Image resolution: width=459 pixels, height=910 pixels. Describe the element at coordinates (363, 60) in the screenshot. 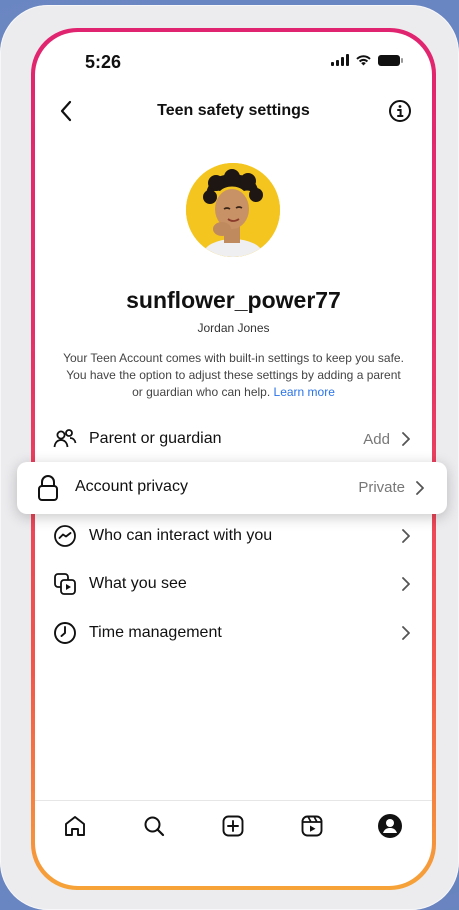

I see `wifi-icon` at that location.